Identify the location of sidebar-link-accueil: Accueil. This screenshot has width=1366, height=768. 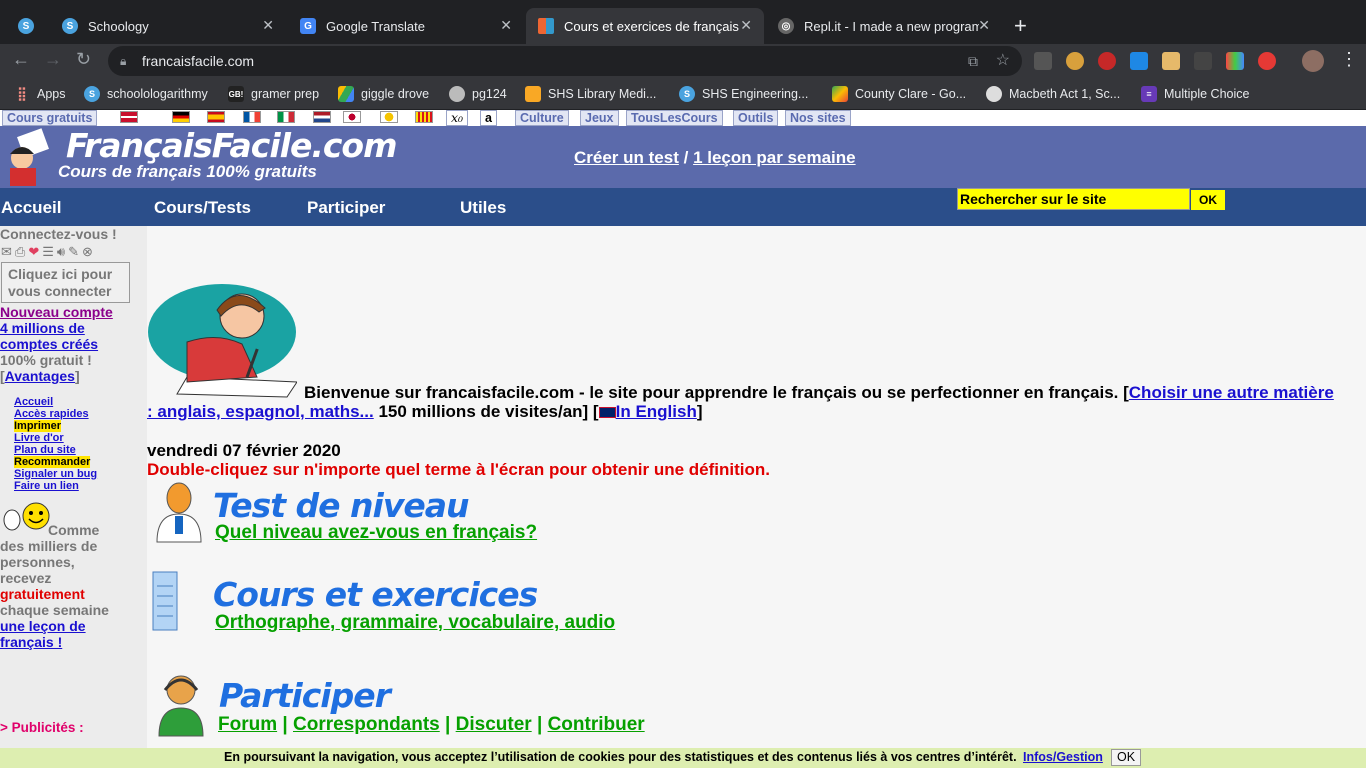
(33, 402).